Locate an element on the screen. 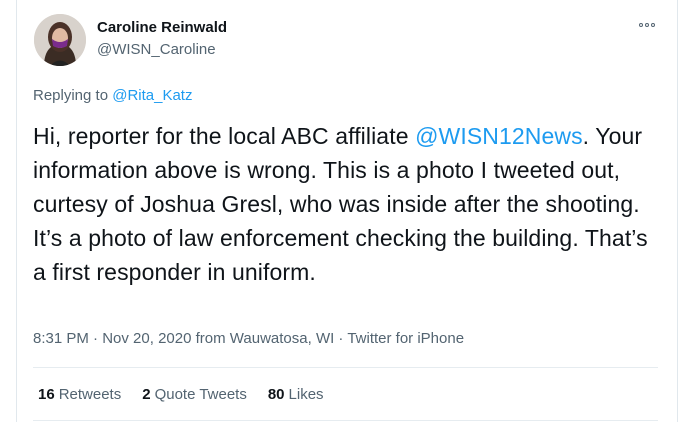 This screenshot has height=422, width=680. replying-to: Replying to @Rita_Katz is located at coordinates (112, 95).